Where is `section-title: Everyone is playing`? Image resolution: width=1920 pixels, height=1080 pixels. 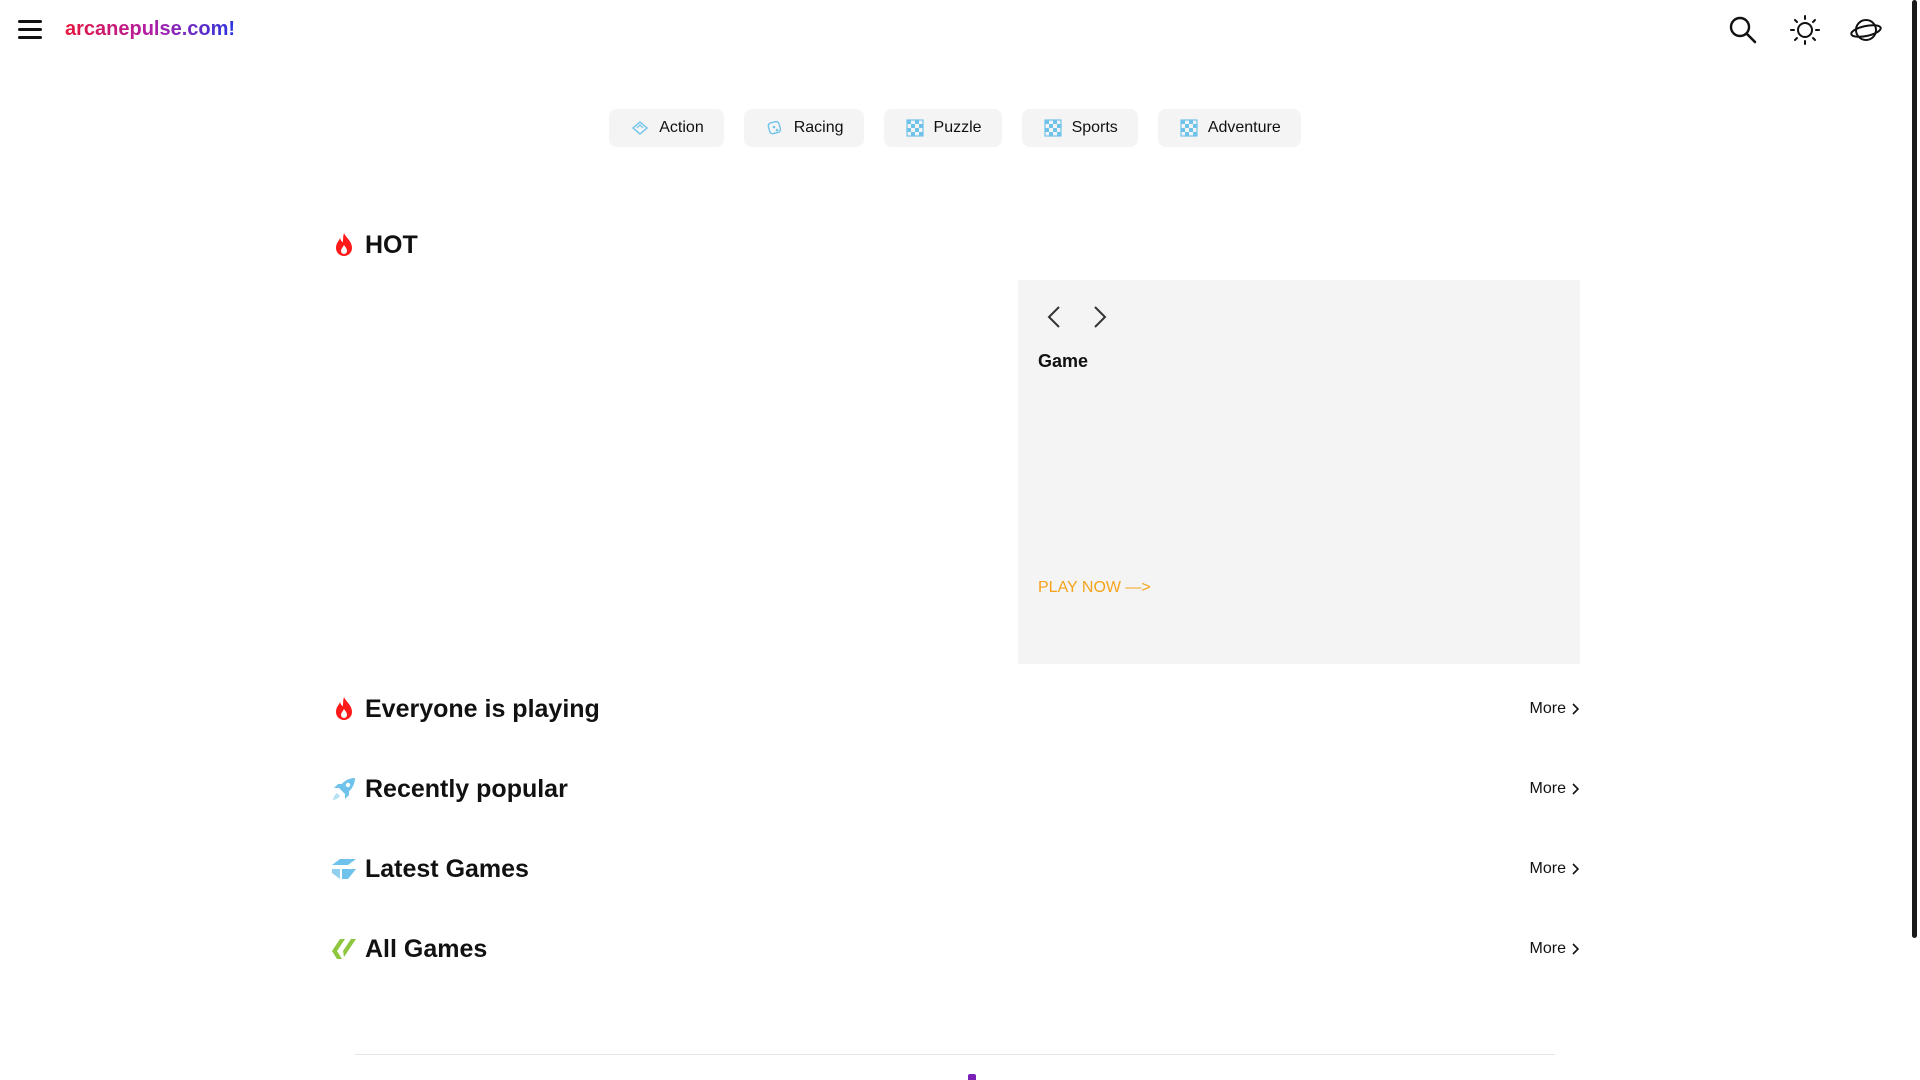 section-title: Everyone is playing is located at coordinates (482, 708).